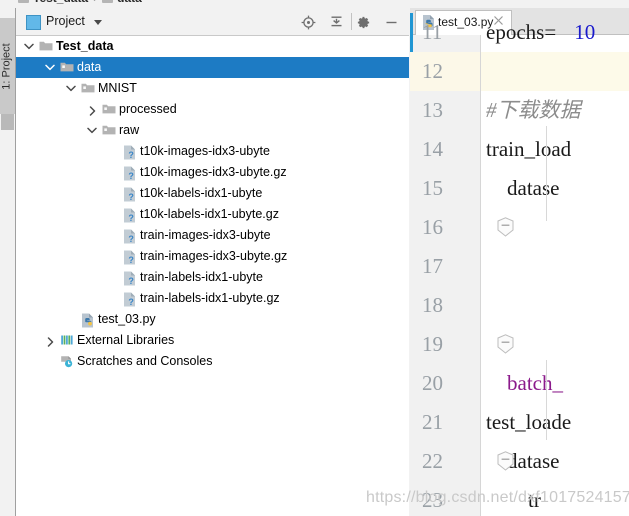 The height and width of the screenshot is (516, 629). I want to click on tree-row-label: raw, so click(129, 130).